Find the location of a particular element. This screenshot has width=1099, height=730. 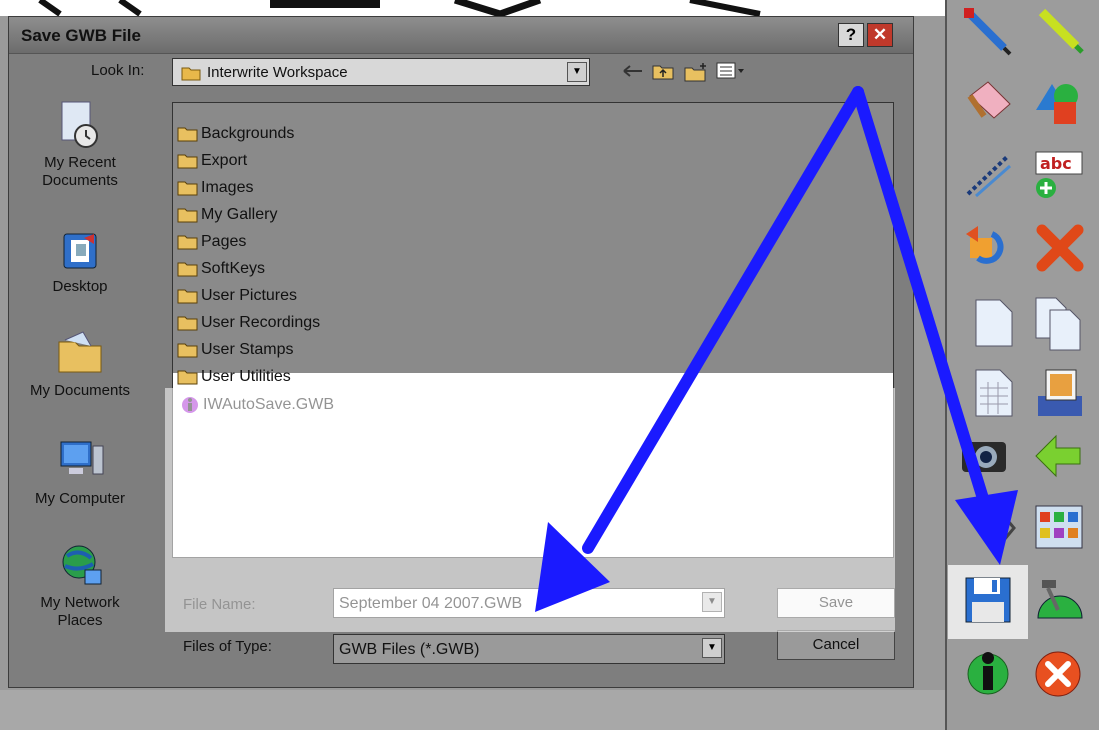

look-in-select: Interwrite Workspace ▼ is located at coordinates (381, 72).